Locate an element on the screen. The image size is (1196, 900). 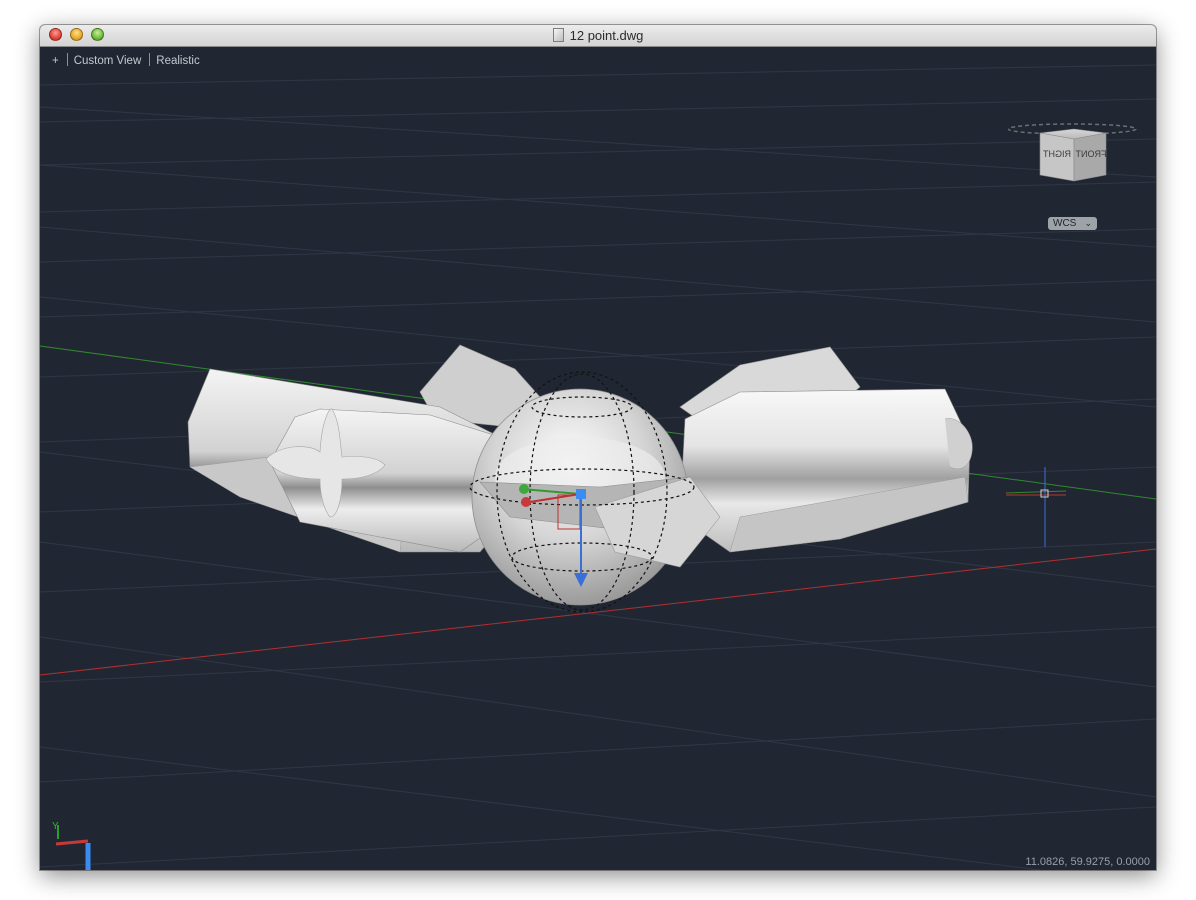
ucs-dropdown: WCS ⌄ is located at coordinates (1072, 223).